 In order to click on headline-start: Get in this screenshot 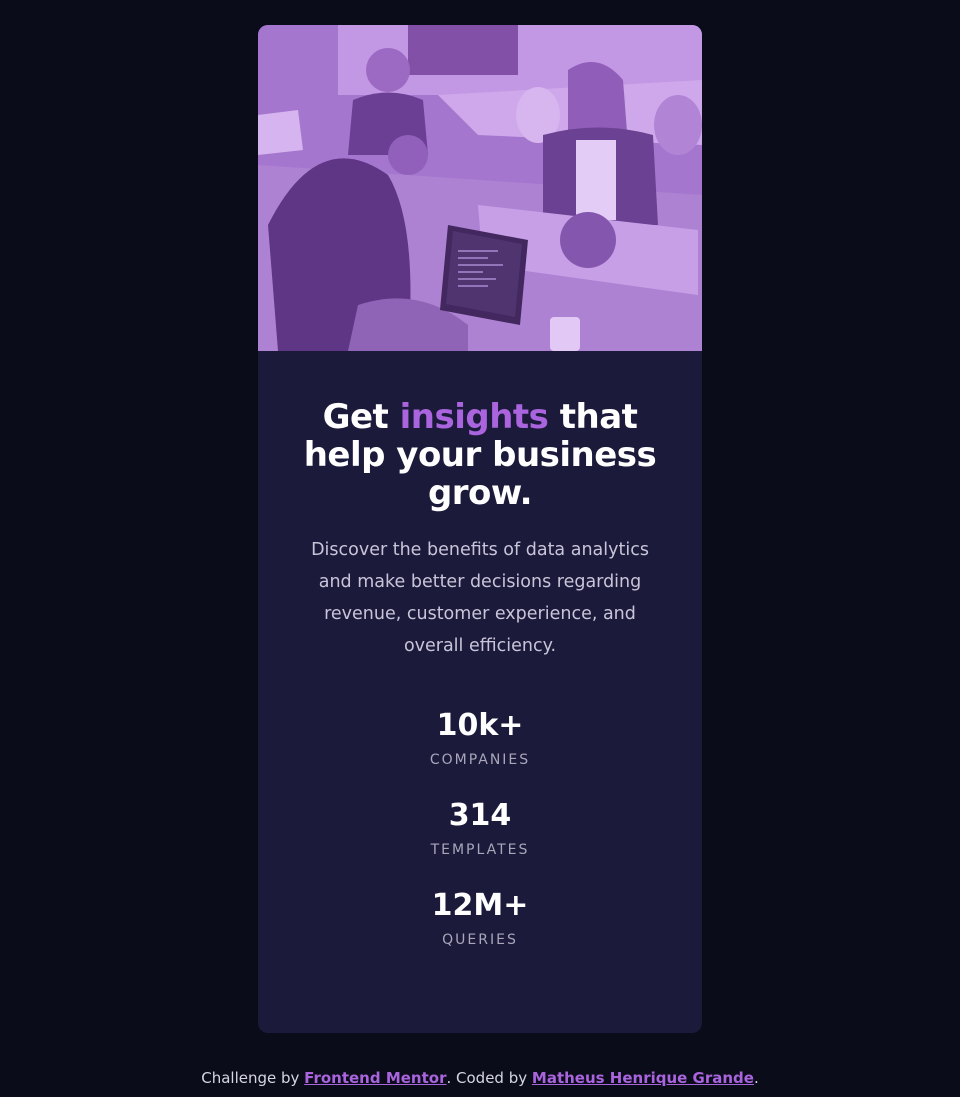, I will do `click(361, 417)`.